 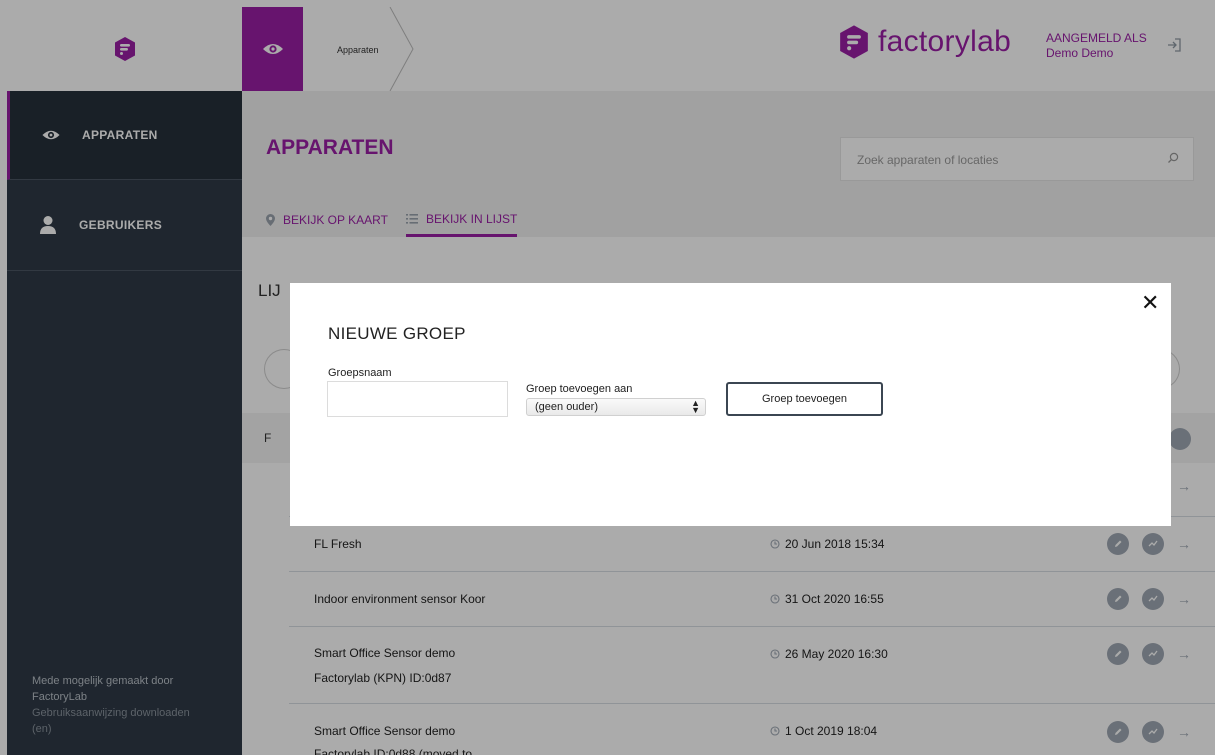 I want to click on close-icon: ✕, so click(x=1150, y=303).